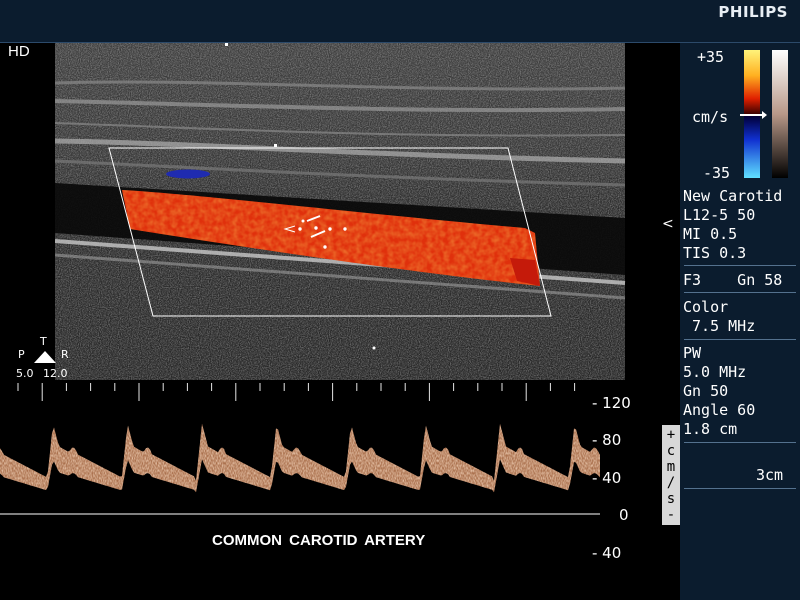 This screenshot has width=800, height=600. I want to click on unit-char: -, so click(671, 515).